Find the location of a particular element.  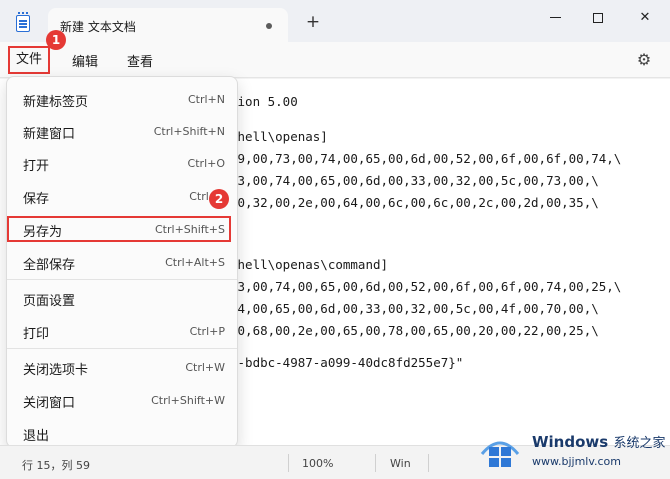

notepad-icon is located at coordinates (23, 22).